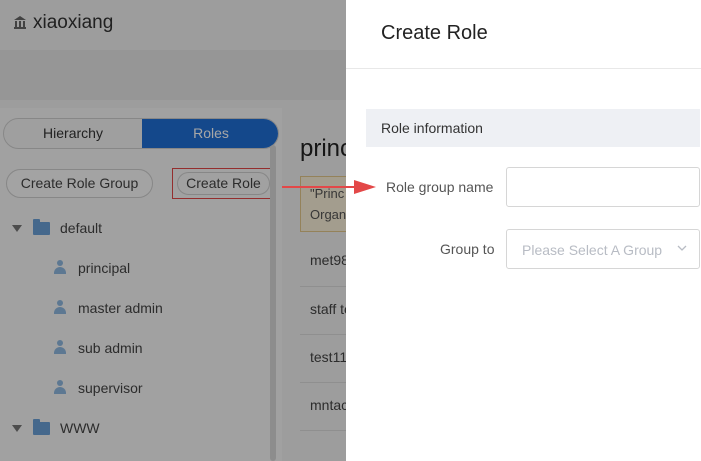 Image resolution: width=701 pixels, height=461 pixels. Describe the element at coordinates (533, 128) in the screenshot. I see `section-header: Role information` at that location.